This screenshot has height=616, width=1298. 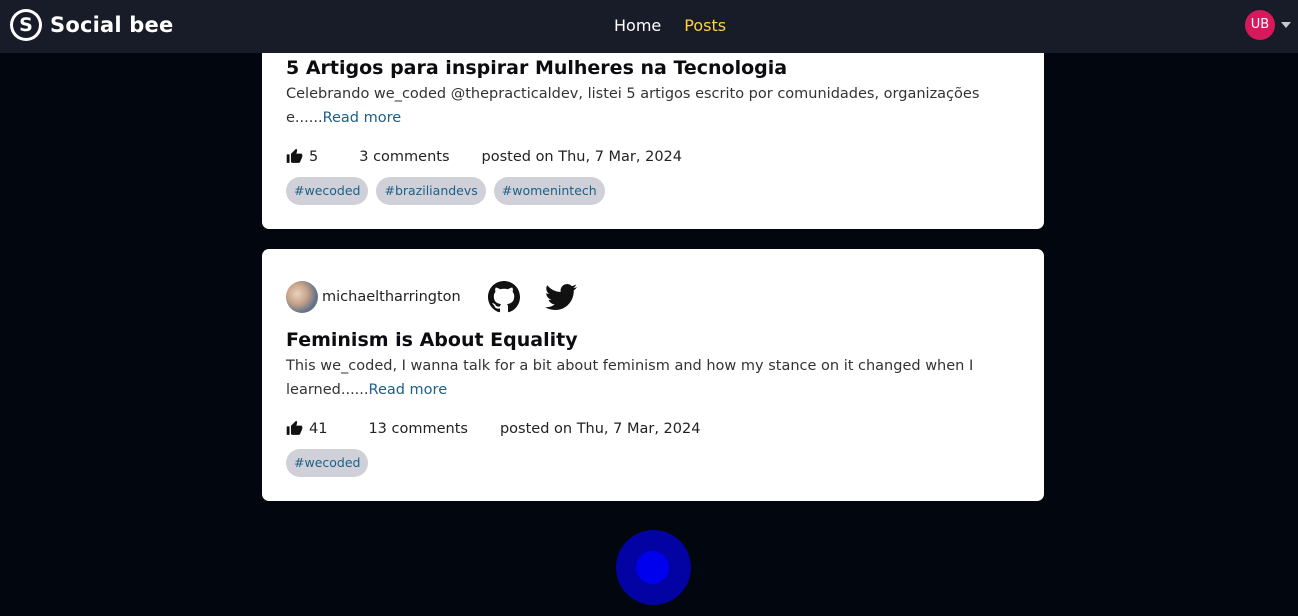 I want to click on author-row: michaeltharrington, so click(x=431, y=297).